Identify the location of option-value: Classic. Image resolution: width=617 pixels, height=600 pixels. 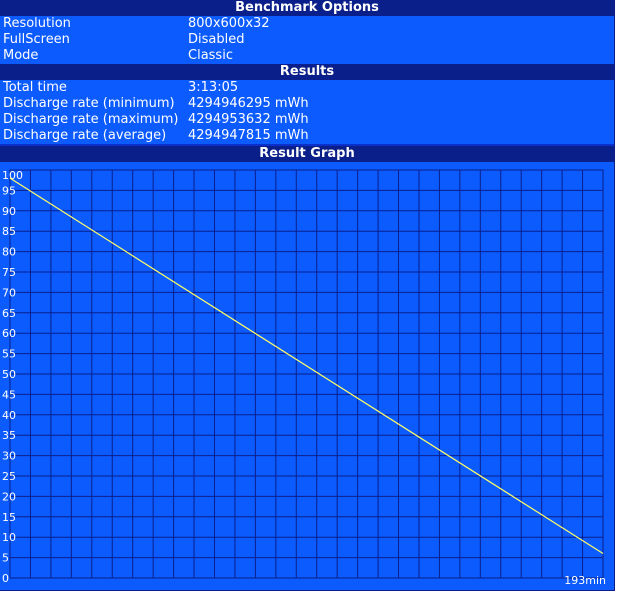
(210, 55).